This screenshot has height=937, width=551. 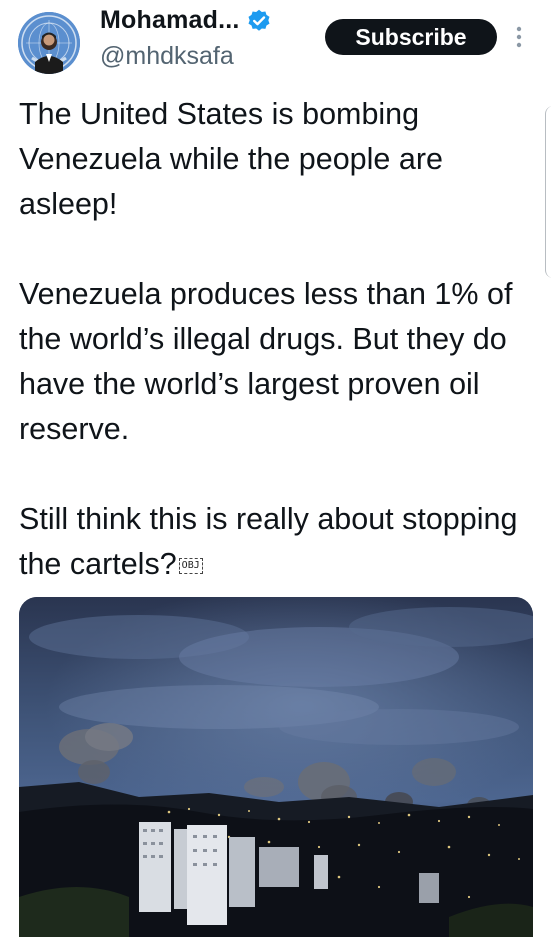 What do you see at coordinates (519, 38) in the screenshot?
I see `vertical-ellipsis-icon` at bounding box center [519, 38].